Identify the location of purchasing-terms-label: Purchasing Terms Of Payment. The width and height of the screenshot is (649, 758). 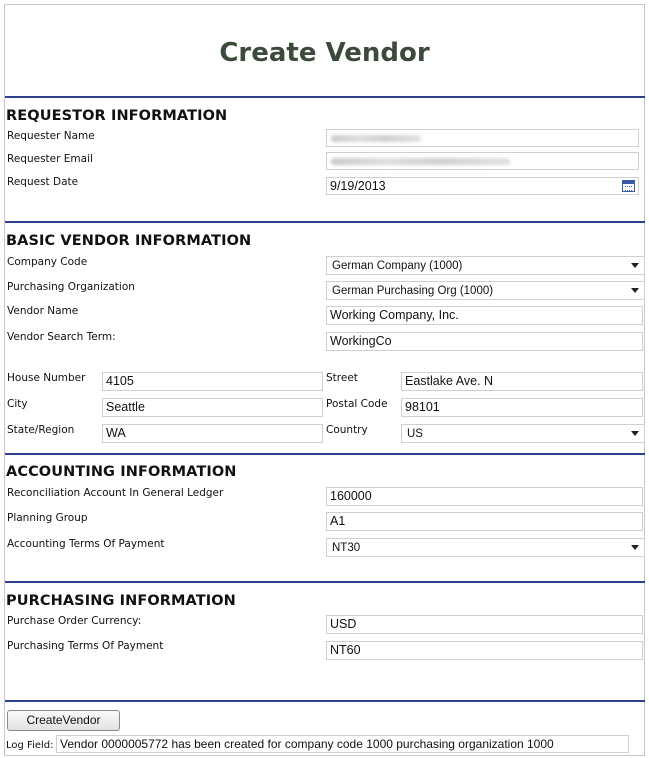
(85, 646).